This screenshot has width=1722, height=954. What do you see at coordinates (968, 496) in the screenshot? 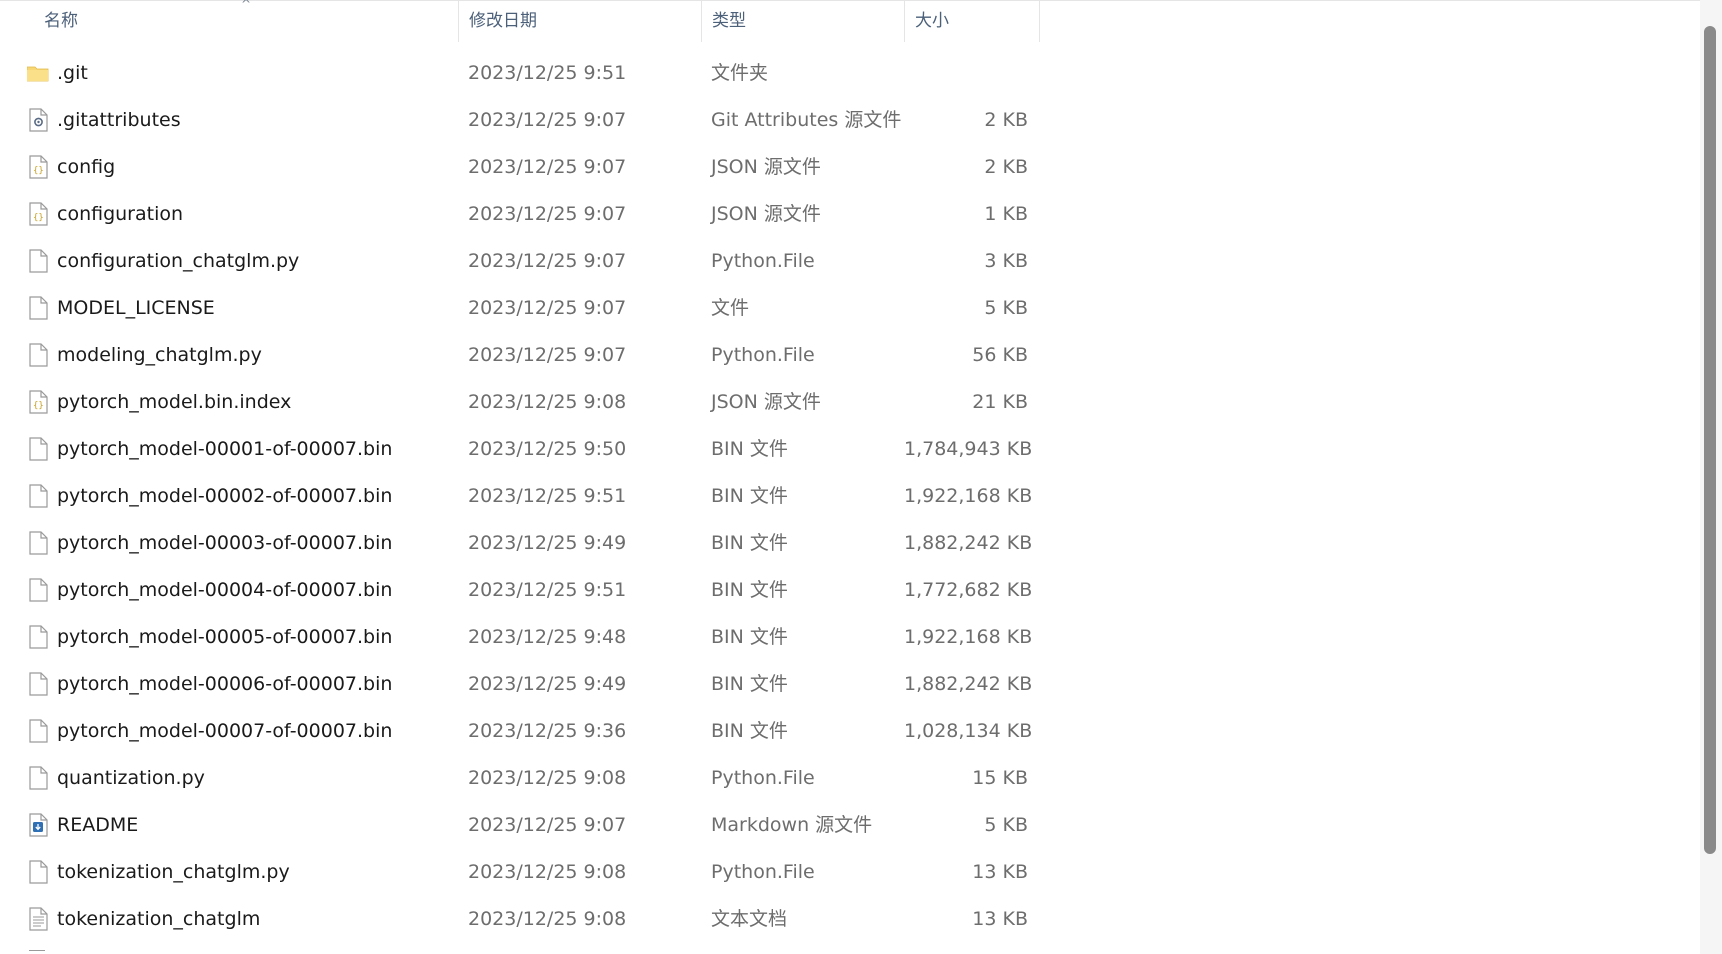
I see `file-size: 1,922,168 KB` at bounding box center [968, 496].